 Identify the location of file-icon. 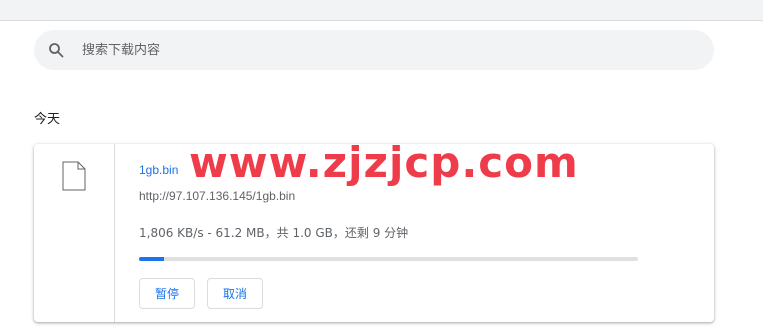
(74, 176).